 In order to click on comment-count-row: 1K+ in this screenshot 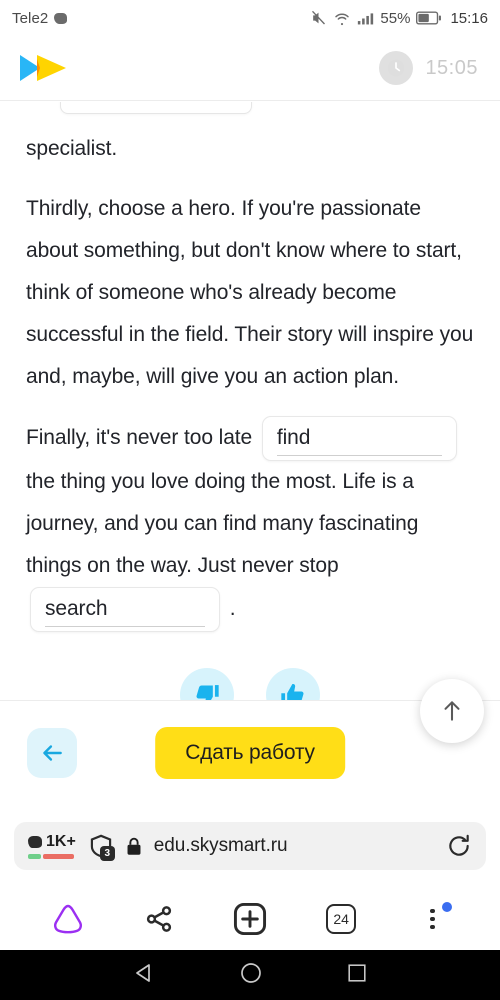, I will do `click(52, 842)`.